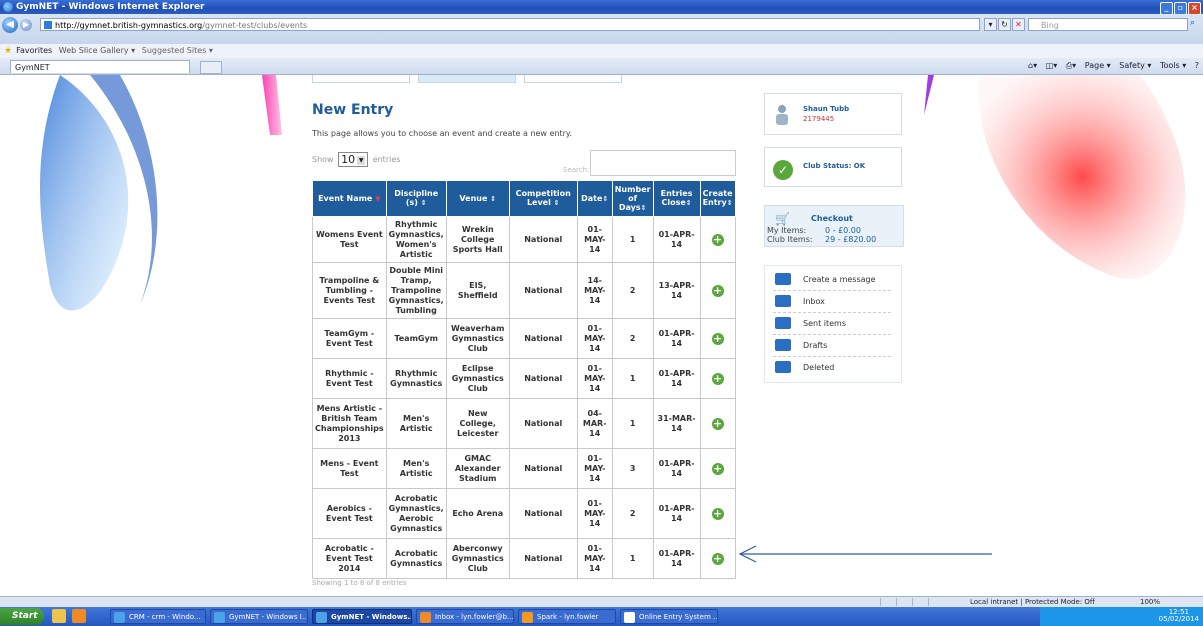 The width and height of the screenshot is (1203, 626). Describe the element at coordinates (832, 280) in the screenshot. I see `create-message-item: Create a message` at that location.